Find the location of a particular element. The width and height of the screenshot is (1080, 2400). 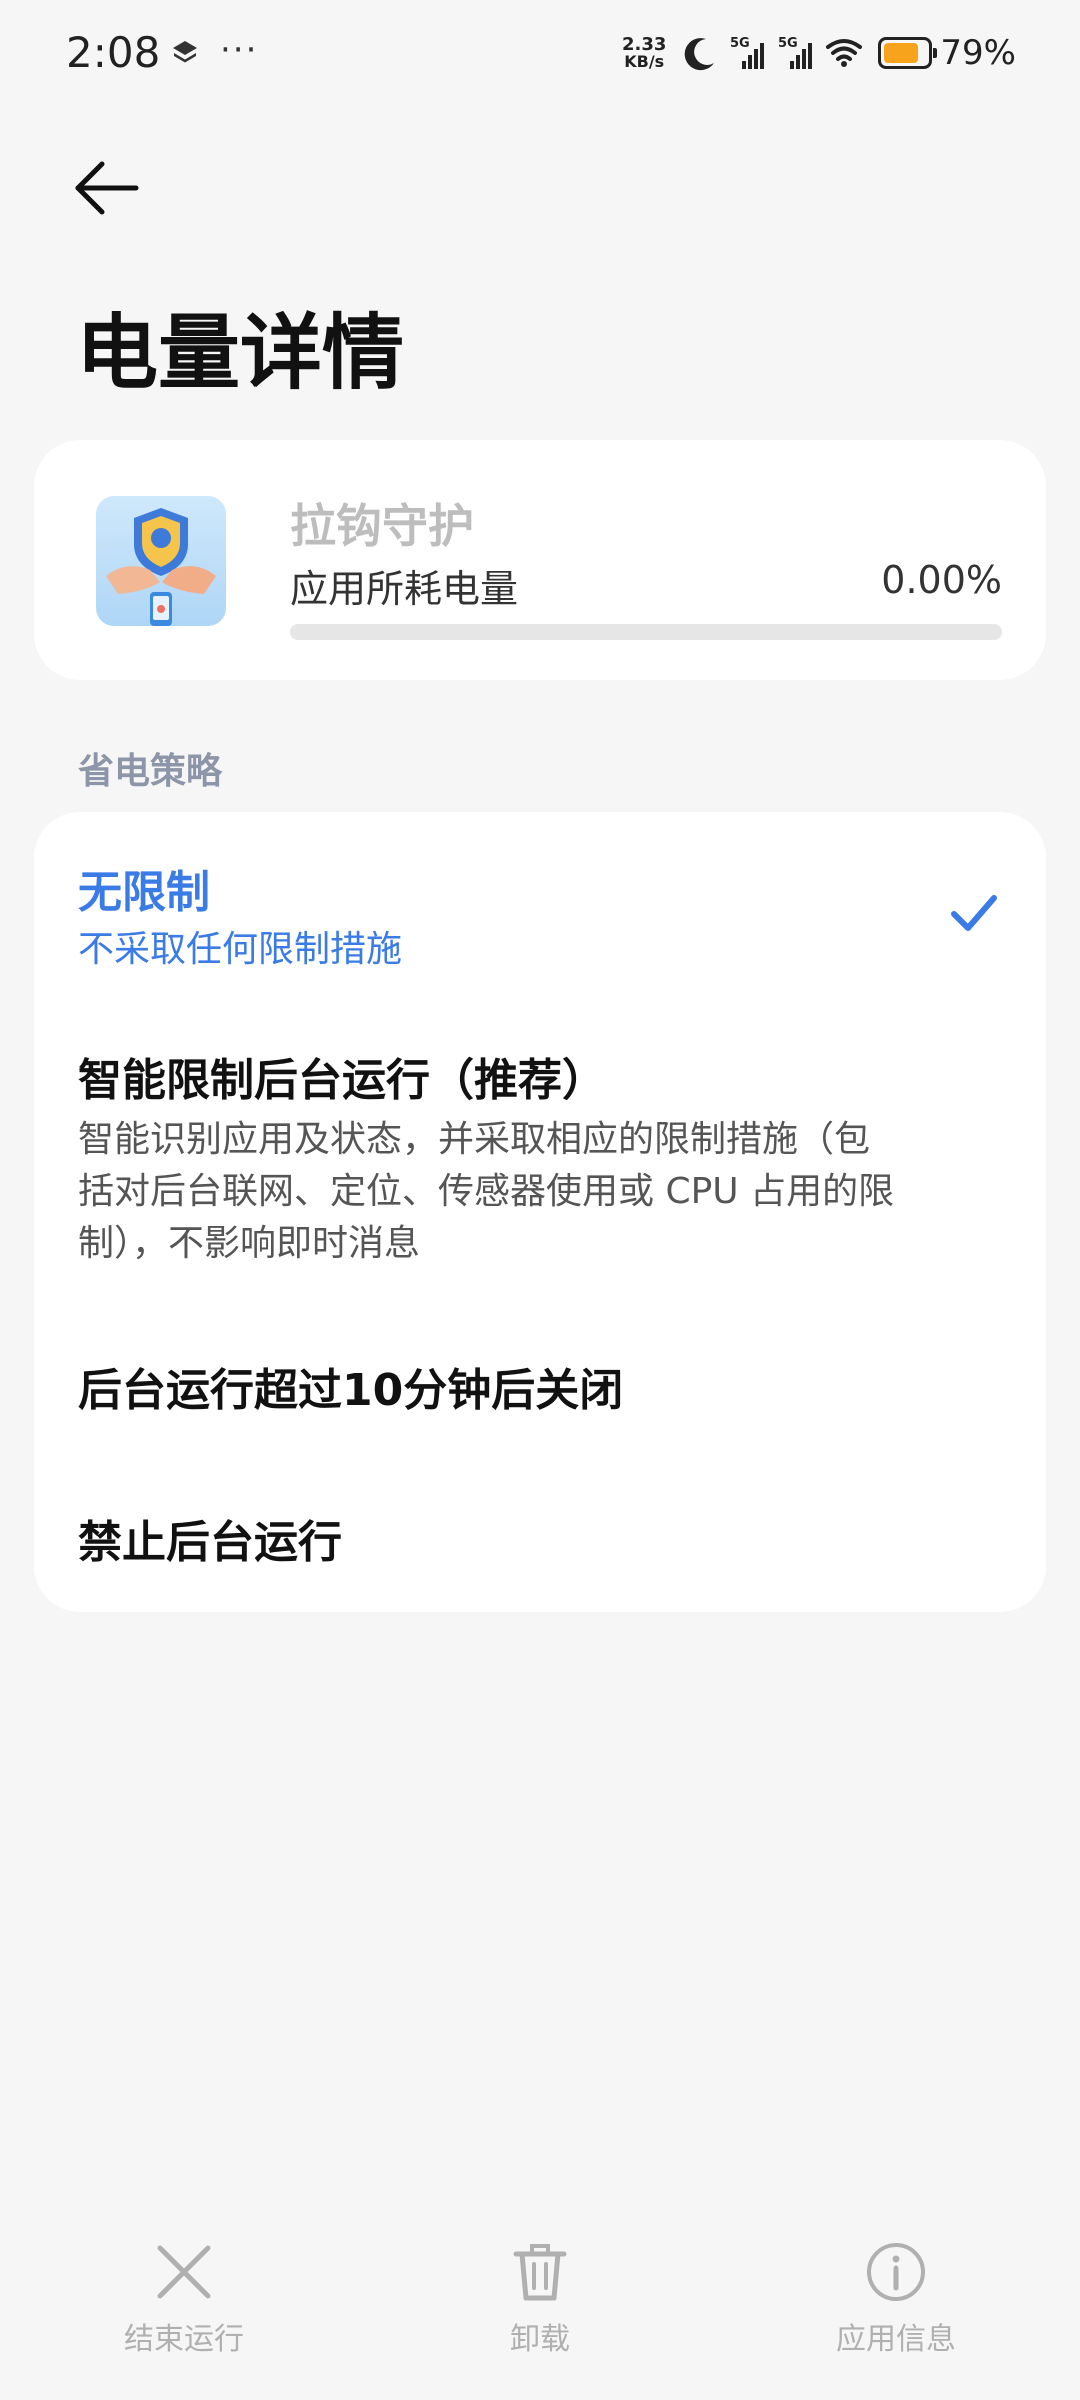

wifi-icon is located at coordinates (844, 53).